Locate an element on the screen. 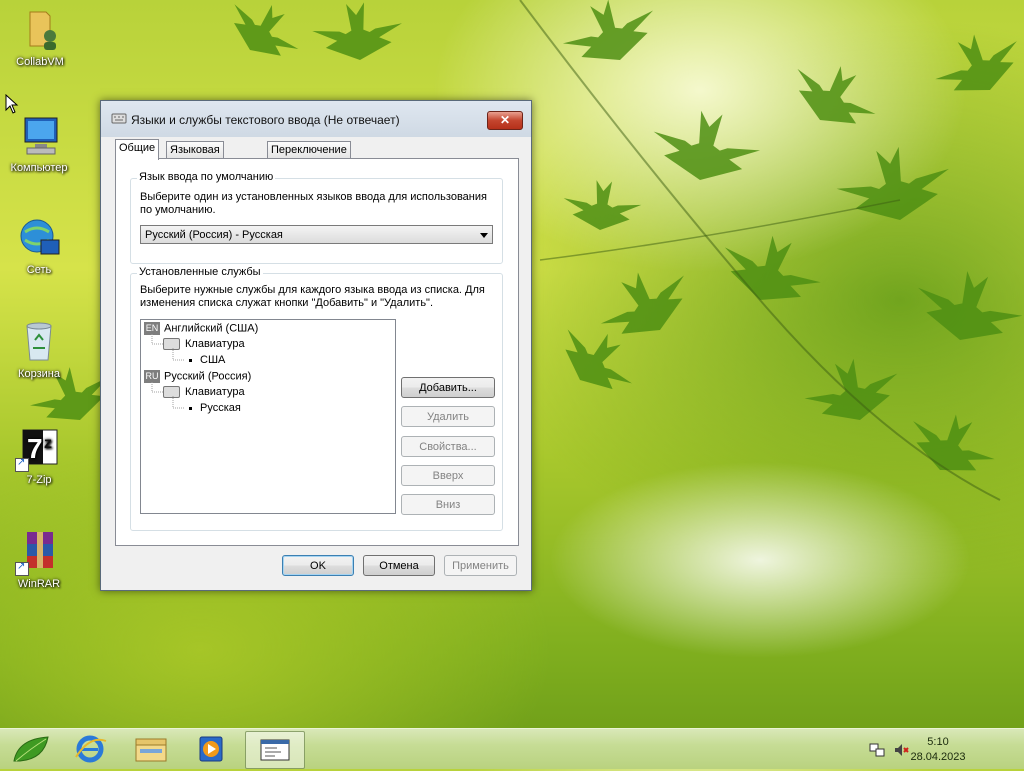  desktop-icon-label: 7-Zip is located at coordinates (39, 480).